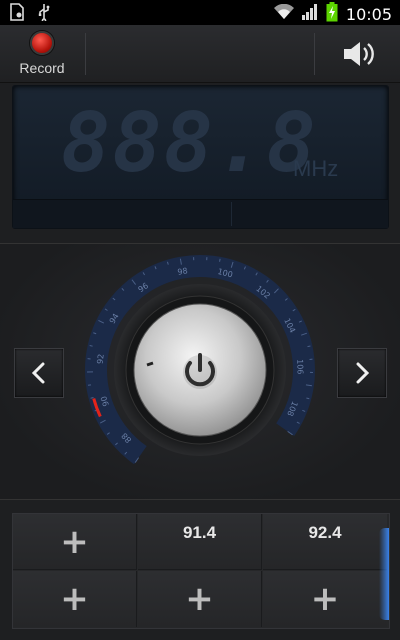 This screenshot has width=400, height=640. I want to click on record-button: Record, so click(42, 55).